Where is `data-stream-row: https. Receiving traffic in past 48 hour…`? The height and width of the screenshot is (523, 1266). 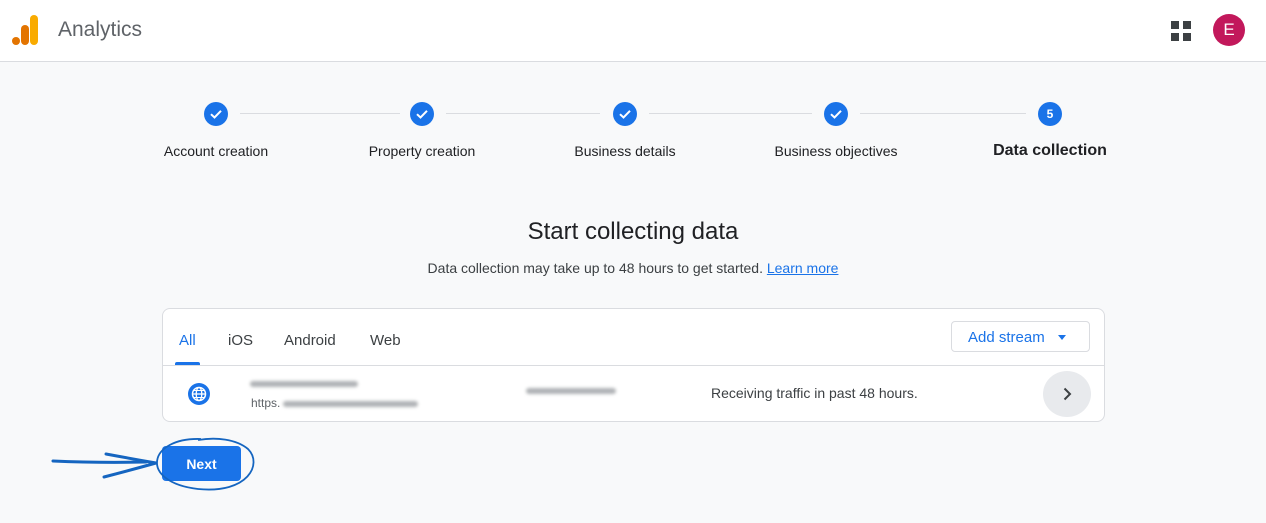 data-stream-row: https. Receiving traffic in past 48 hour… is located at coordinates (633, 393).